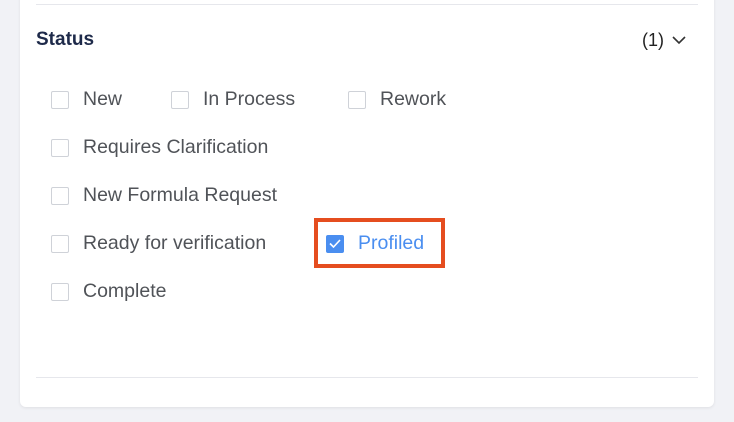 The image size is (734, 422). Describe the element at coordinates (175, 243) in the screenshot. I see `option-label: Ready for verification` at that location.